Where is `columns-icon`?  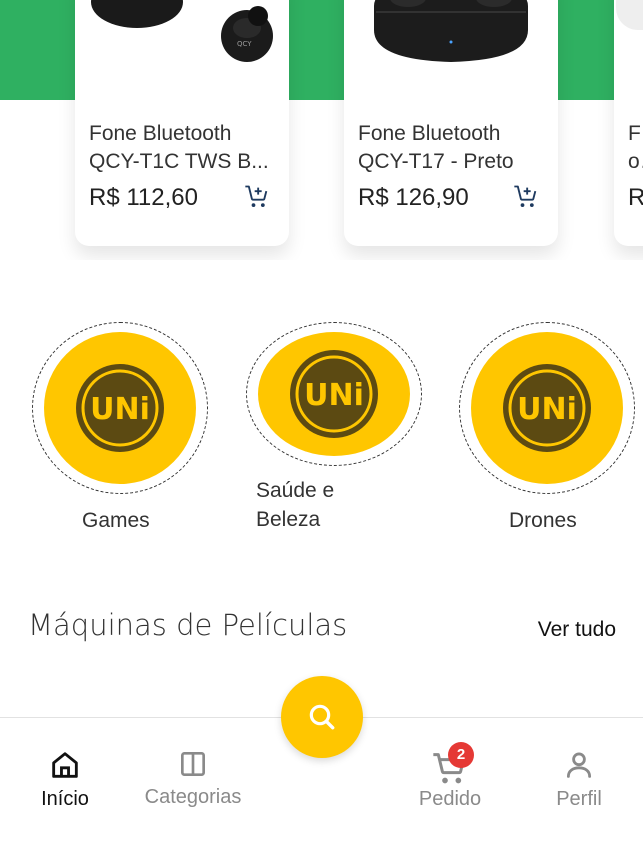 columns-icon is located at coordinates (193, 764).